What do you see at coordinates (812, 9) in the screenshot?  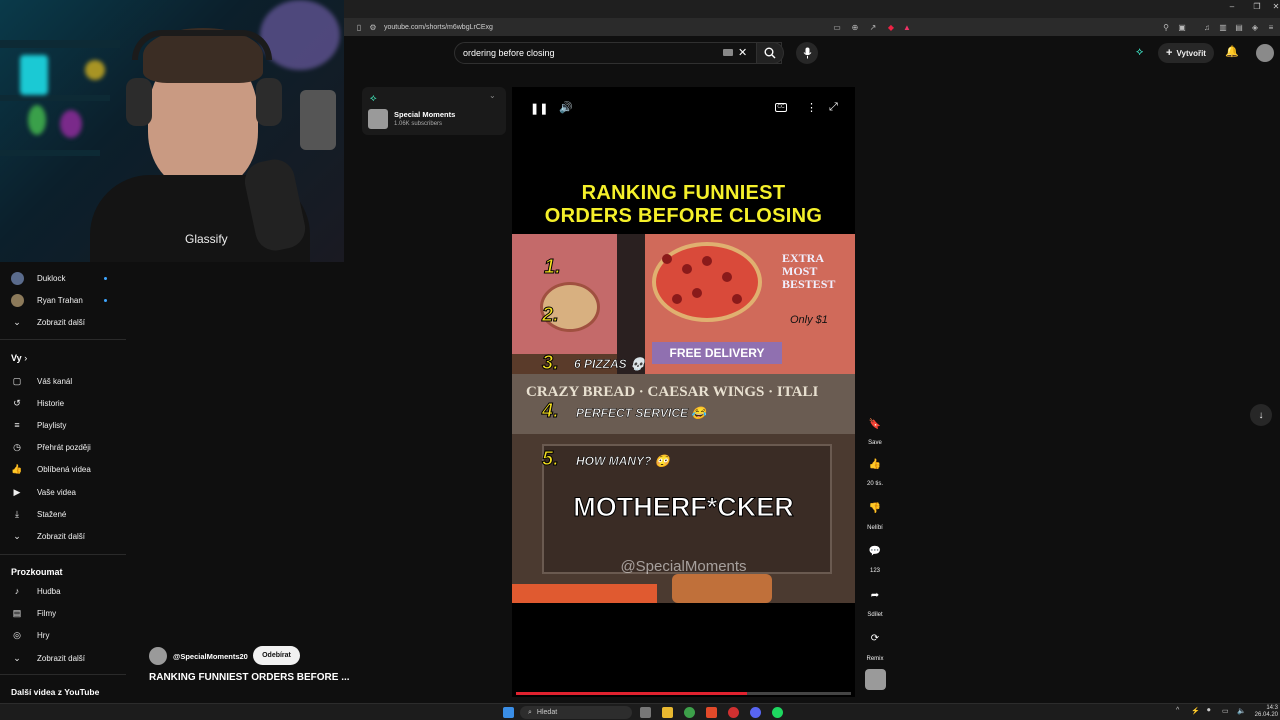 I see `browser-titlebar: – ❐ ✕` at bounding box center [812, 9].